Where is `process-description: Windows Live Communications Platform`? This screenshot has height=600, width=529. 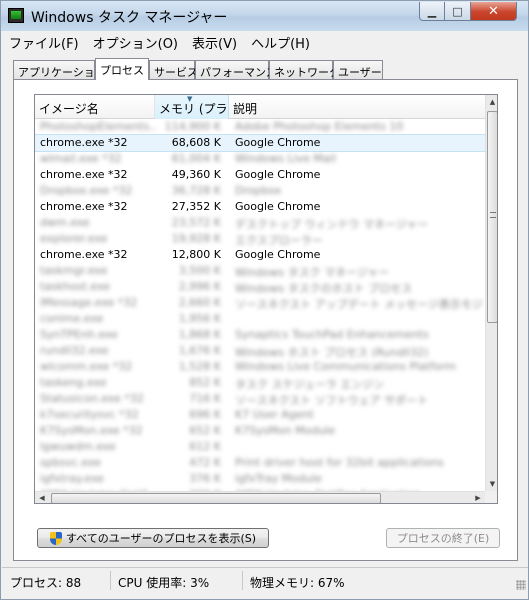
process-description: Windows Live Communications Platform is located at coordinates (345, 366).